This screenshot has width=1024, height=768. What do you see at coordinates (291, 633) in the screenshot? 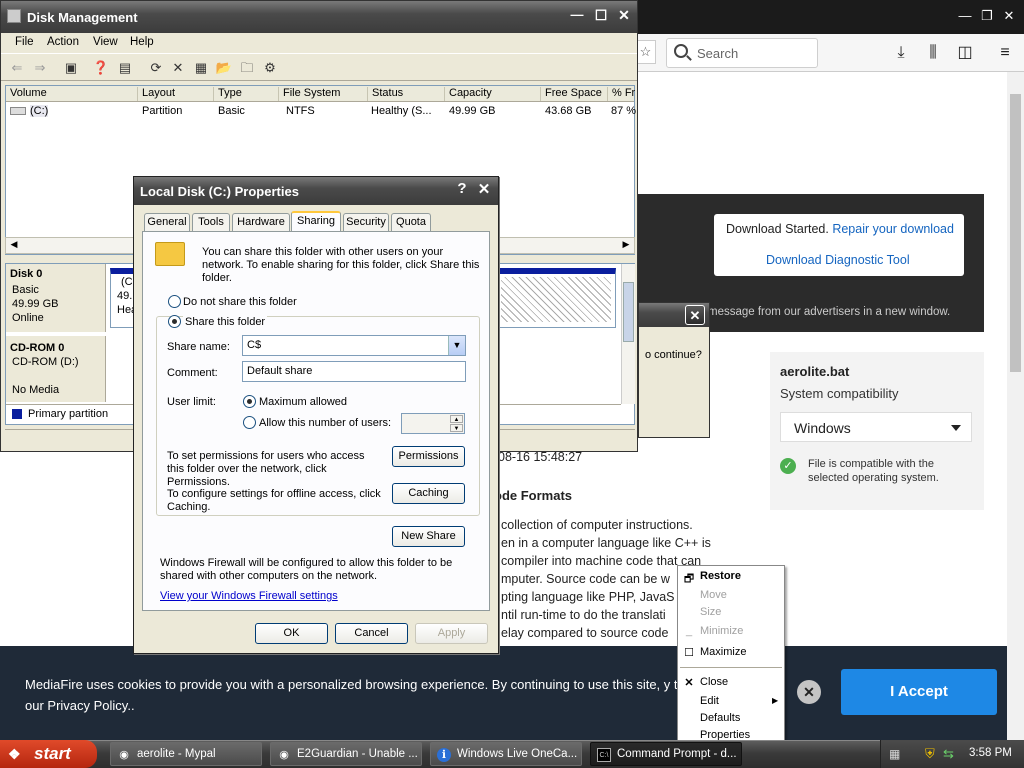
I see `ok-button: OK` at bounding box center [291, 633].